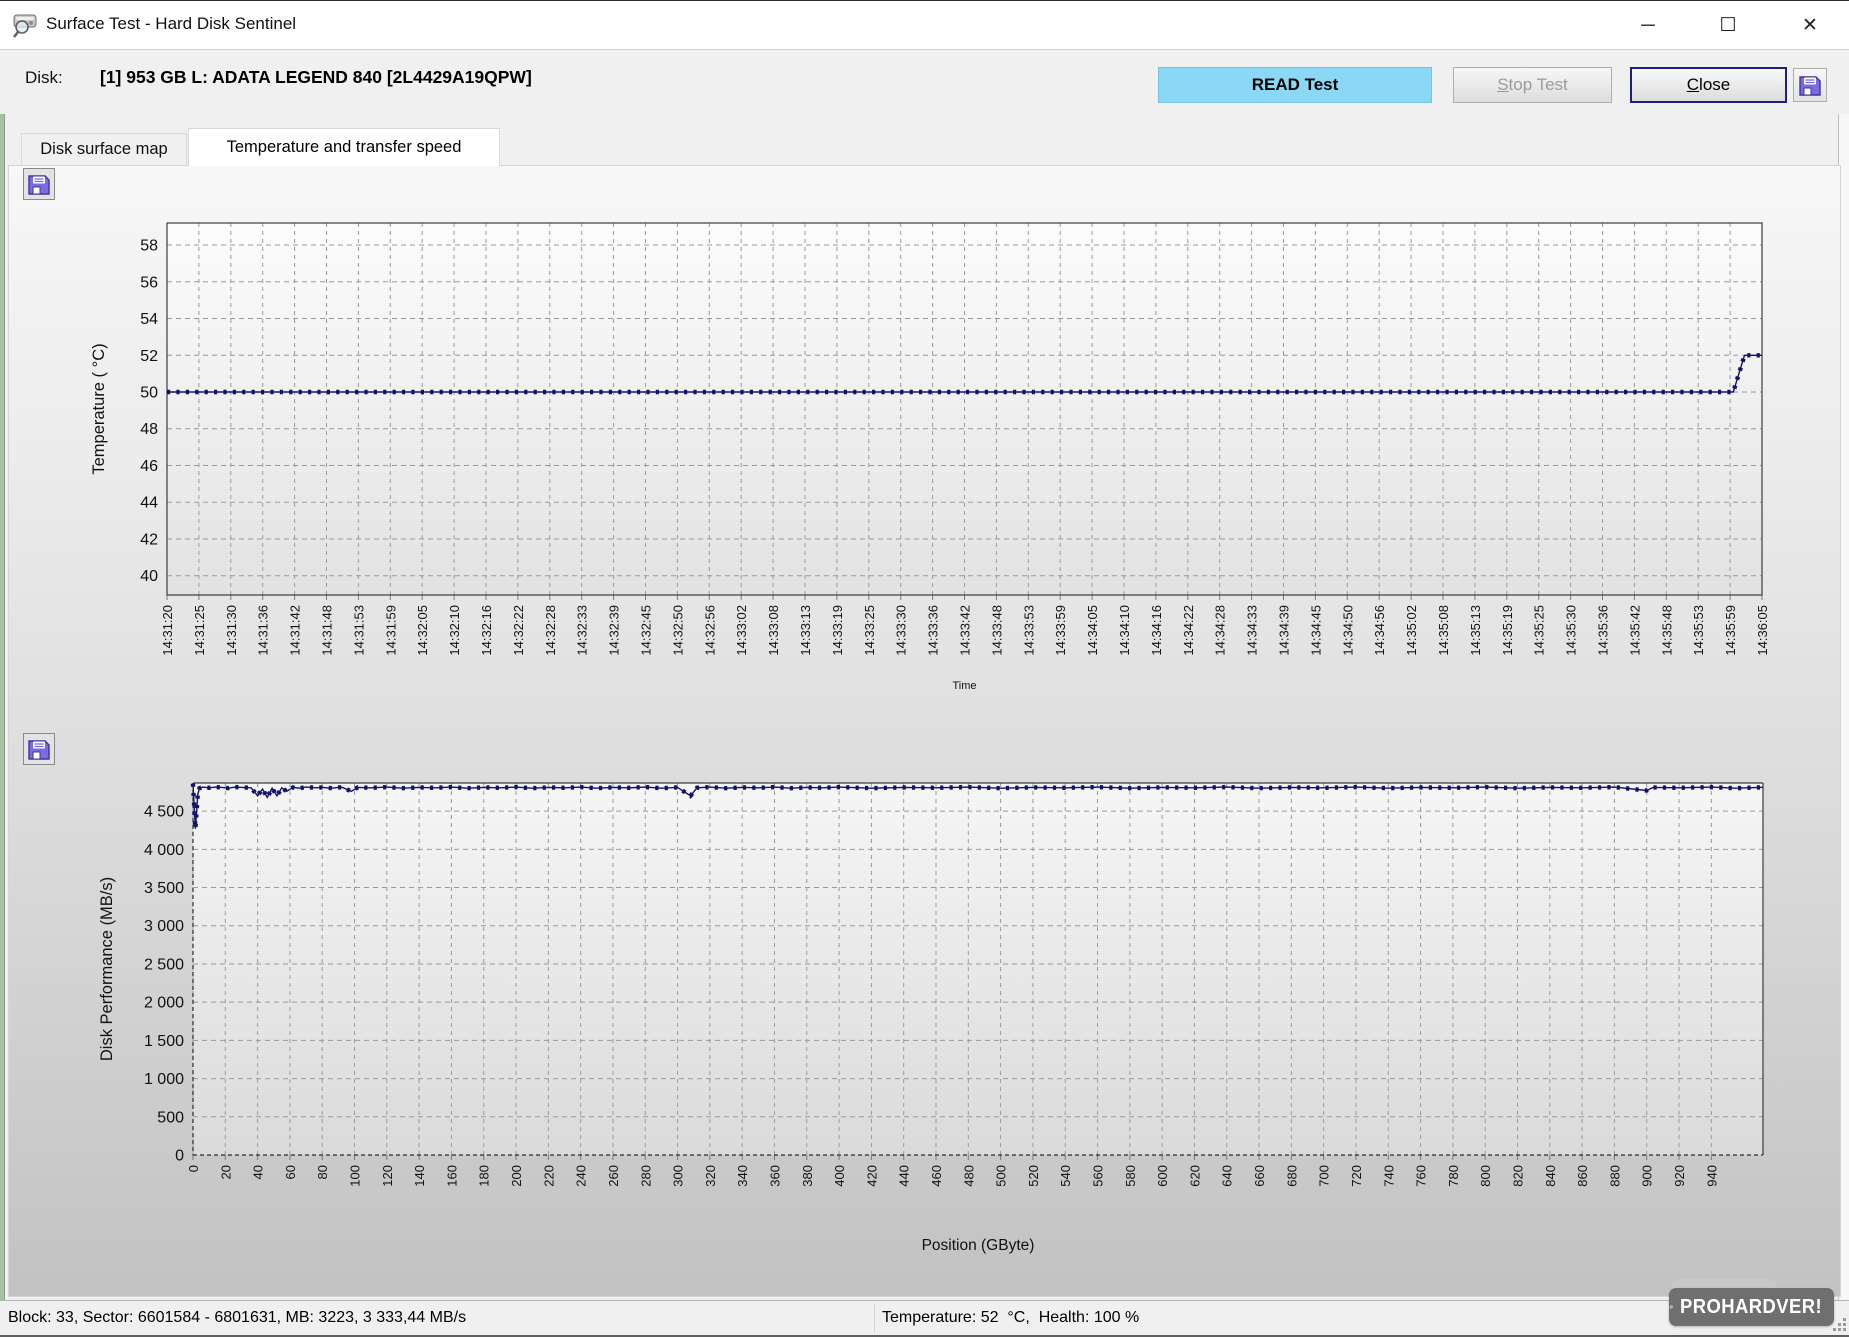 This screenshot has height=1337, width=1849. Describe the element at coordinates (171, 23) in the screenshot. I see `window-title: Surface Test - Hard Disk Sentinel` at that location.